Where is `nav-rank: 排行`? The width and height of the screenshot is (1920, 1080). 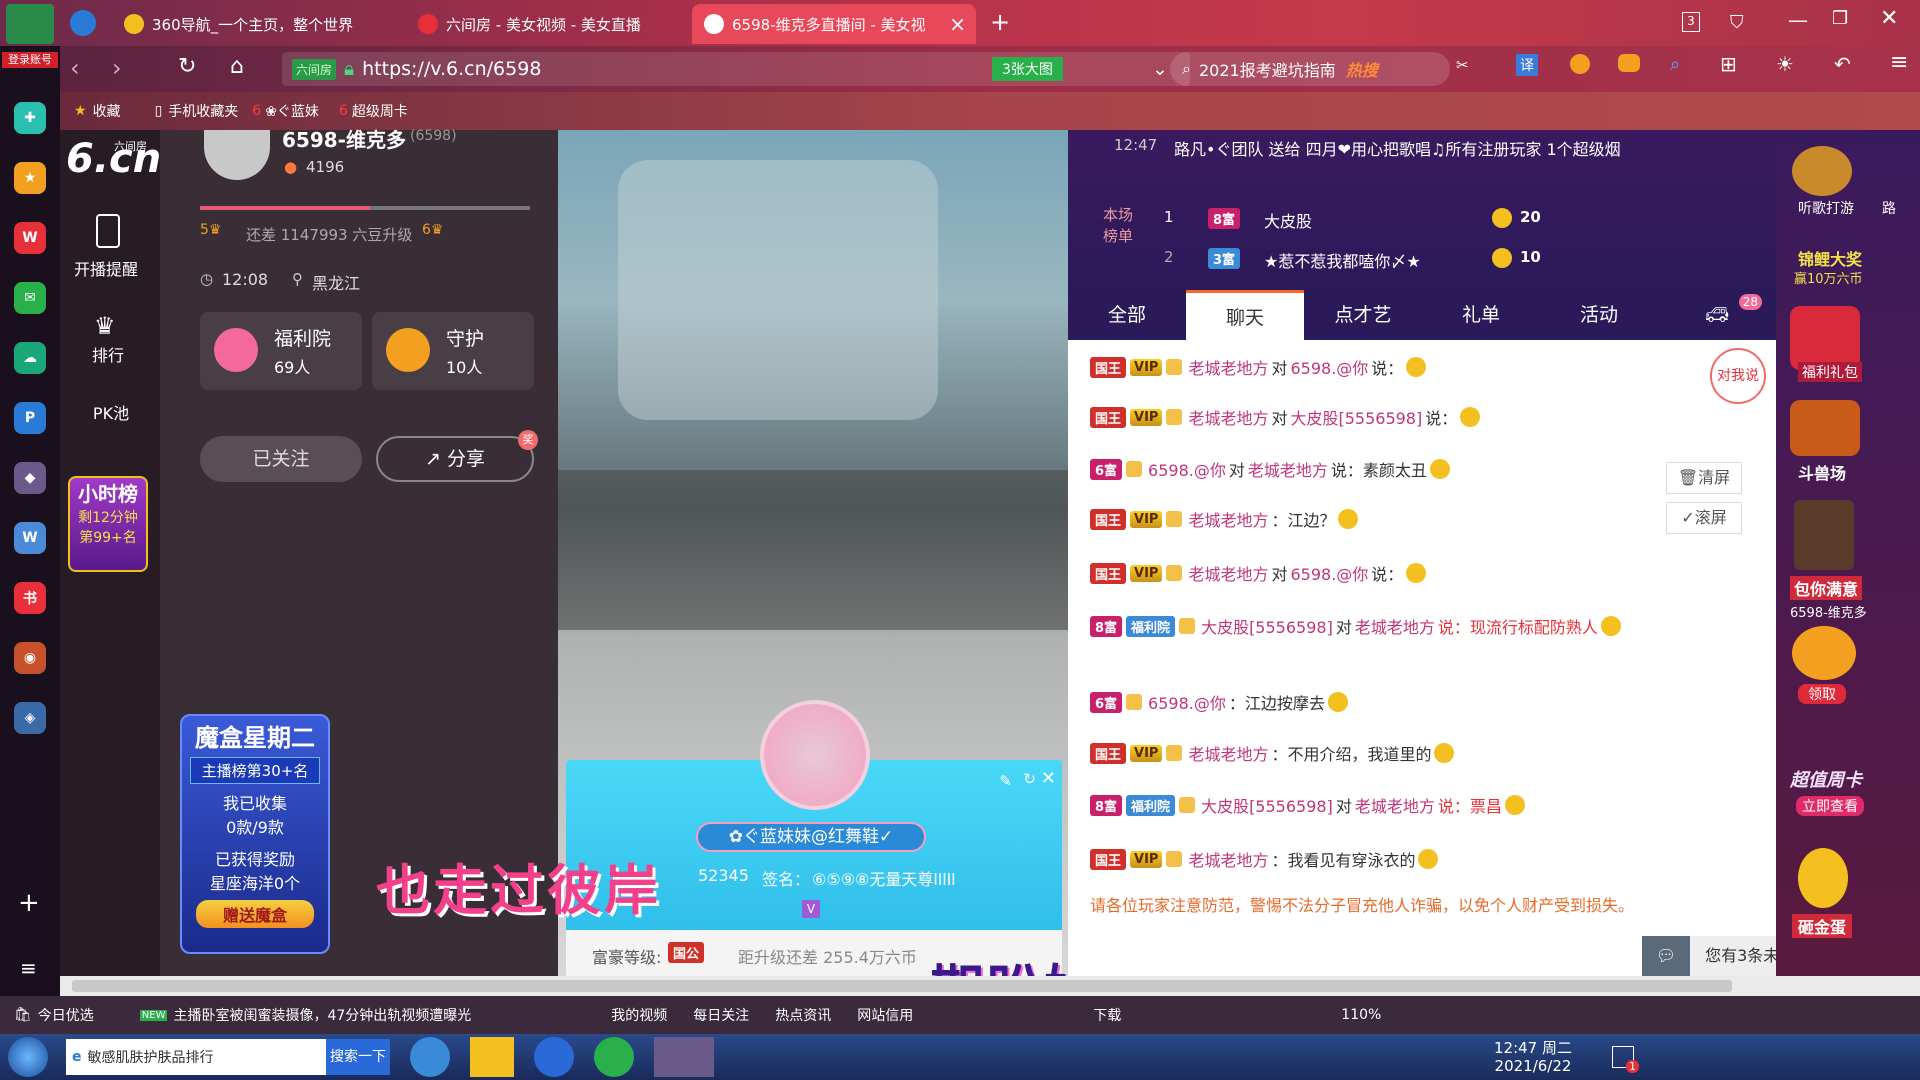 nav-rank: 排行 is located at coordinates (108, 354).